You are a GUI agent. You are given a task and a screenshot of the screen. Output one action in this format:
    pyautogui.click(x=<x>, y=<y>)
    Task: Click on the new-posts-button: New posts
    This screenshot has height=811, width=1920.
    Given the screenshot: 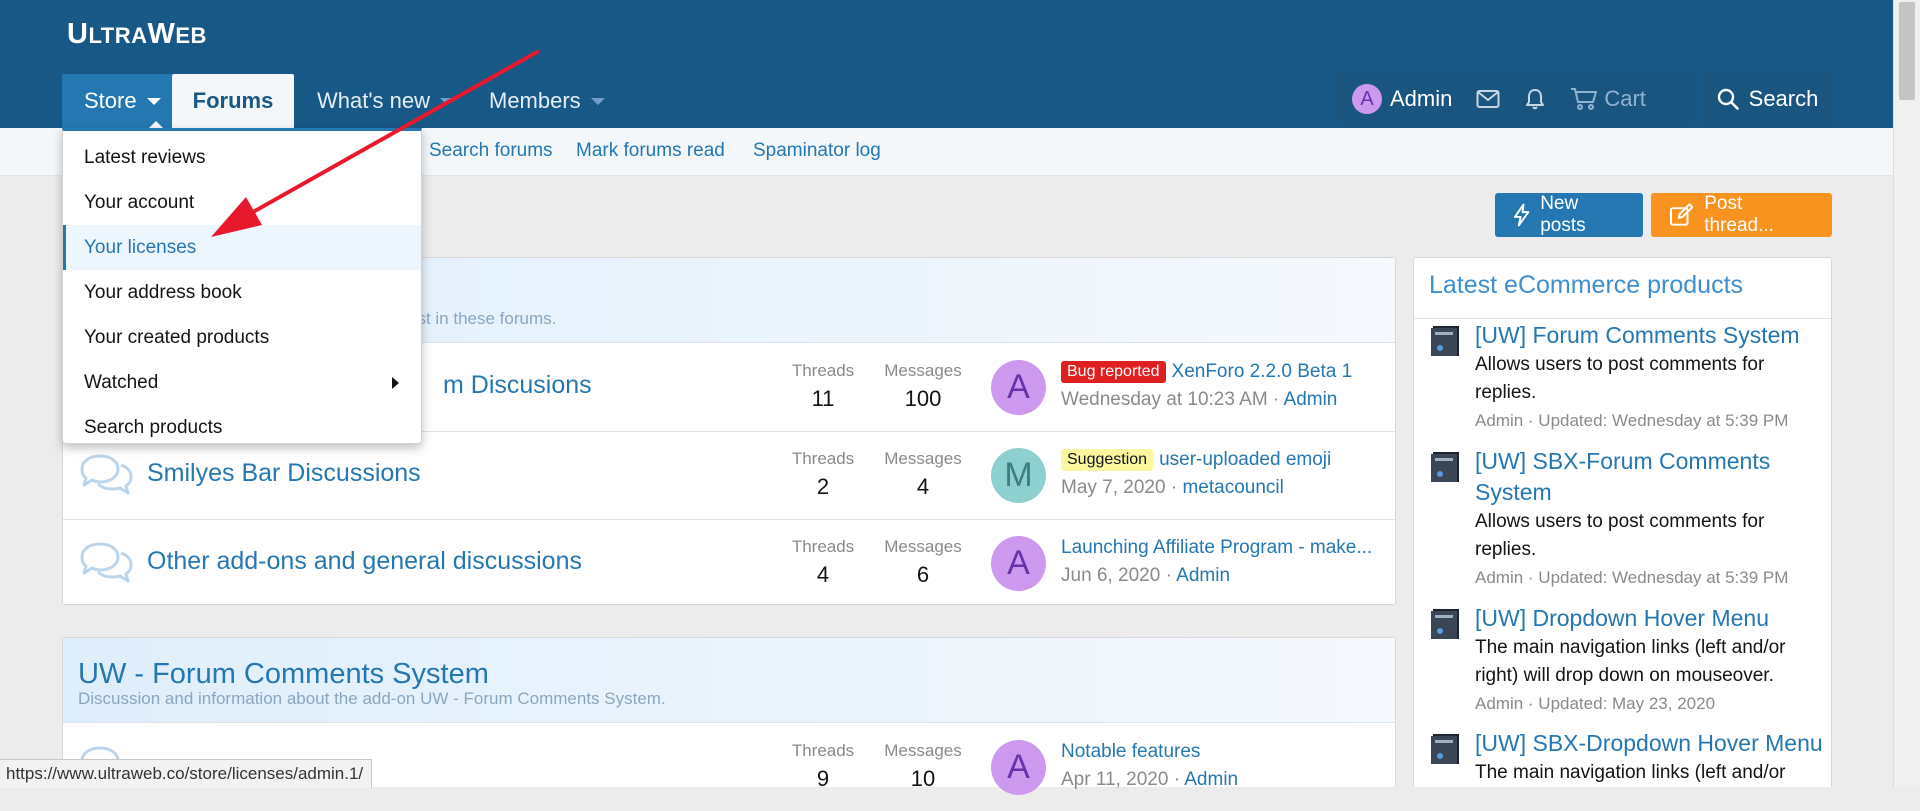 What is the action you would take?
    pyautogui.click(x=1569, y=215)
    